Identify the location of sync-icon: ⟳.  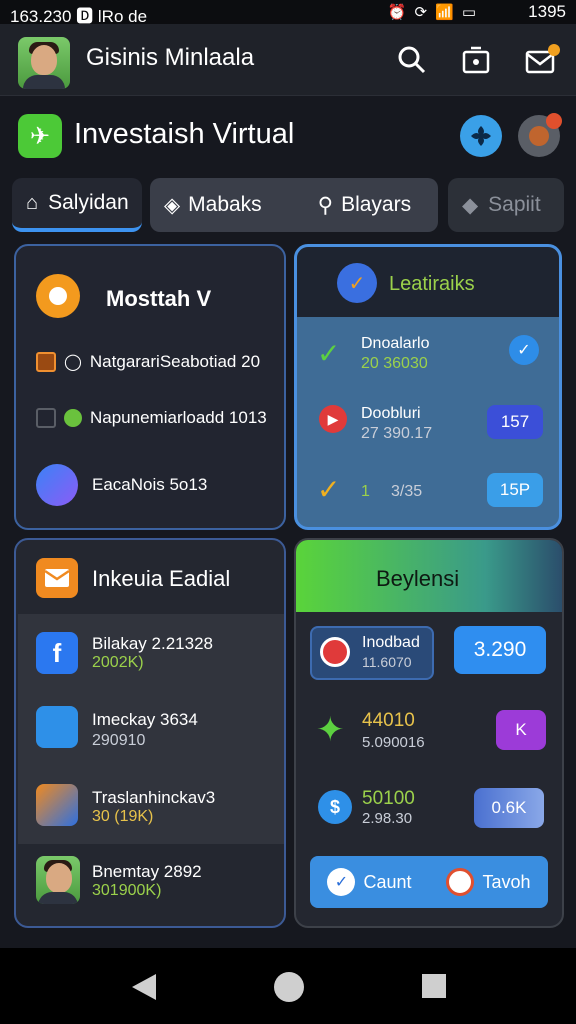
(421, 12).